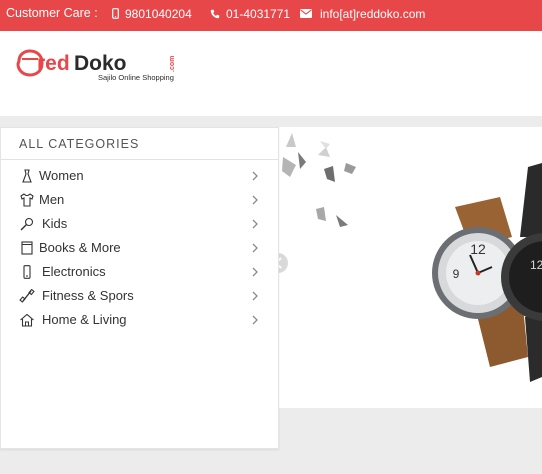 This screenshot has width=542, height=474. Describe the element at coordinates (319, 180) in the screenshot. I see `glass-shards` at that location.